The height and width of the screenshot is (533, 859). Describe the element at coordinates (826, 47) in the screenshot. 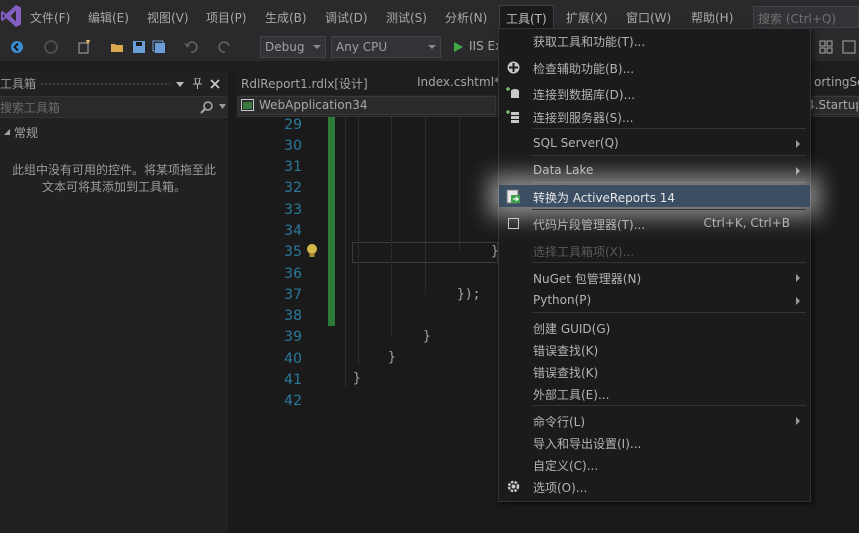

I see `solution-explorer-icon` at that location.